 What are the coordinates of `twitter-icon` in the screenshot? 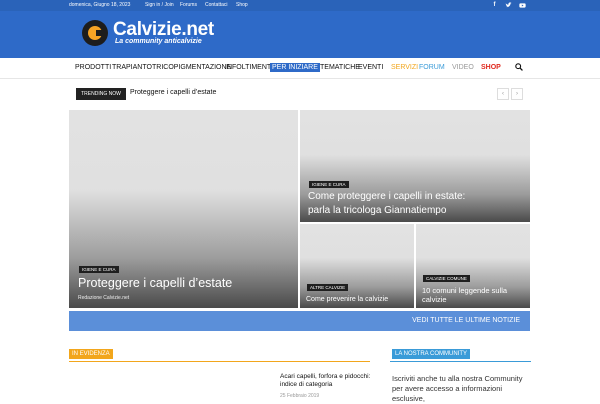 It's located at (508, 5).